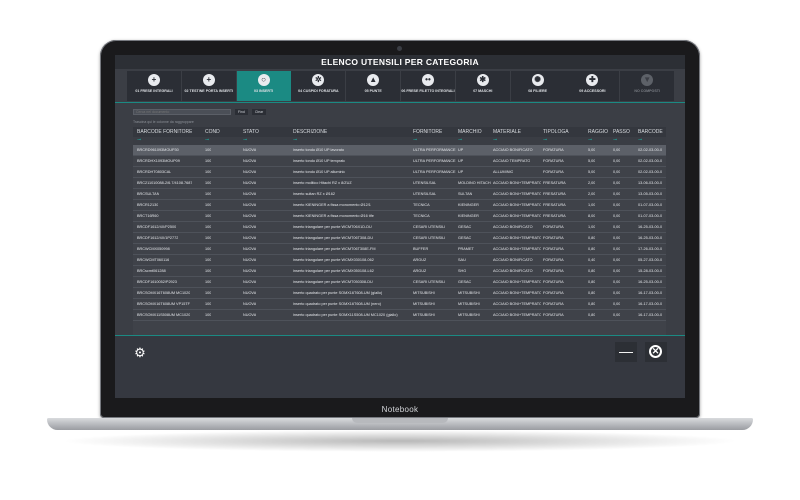 Image resolution: width=800 pixels, height=500 pixels. I want to click on table-cell: ULTRA PERFORMANCE, so click(434, 150).